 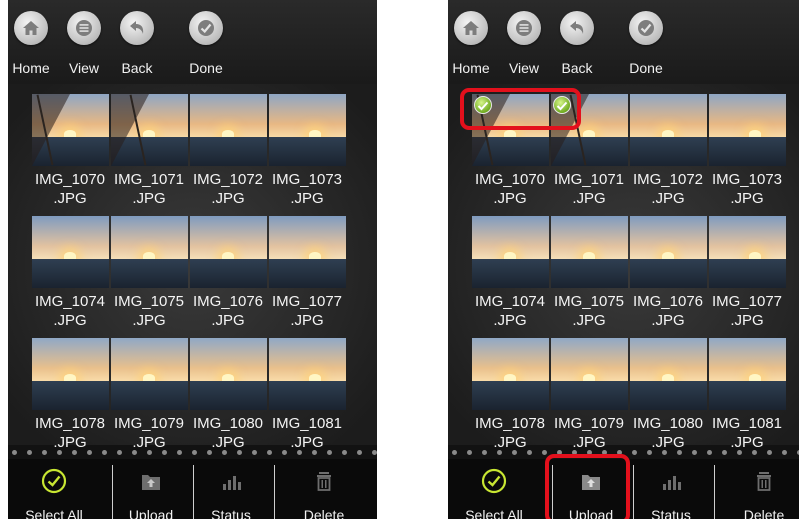 What do you see at coordinates (137, 28) in the screenshot?
I see `back-arrow-icon` at bounding box center [137, 28].